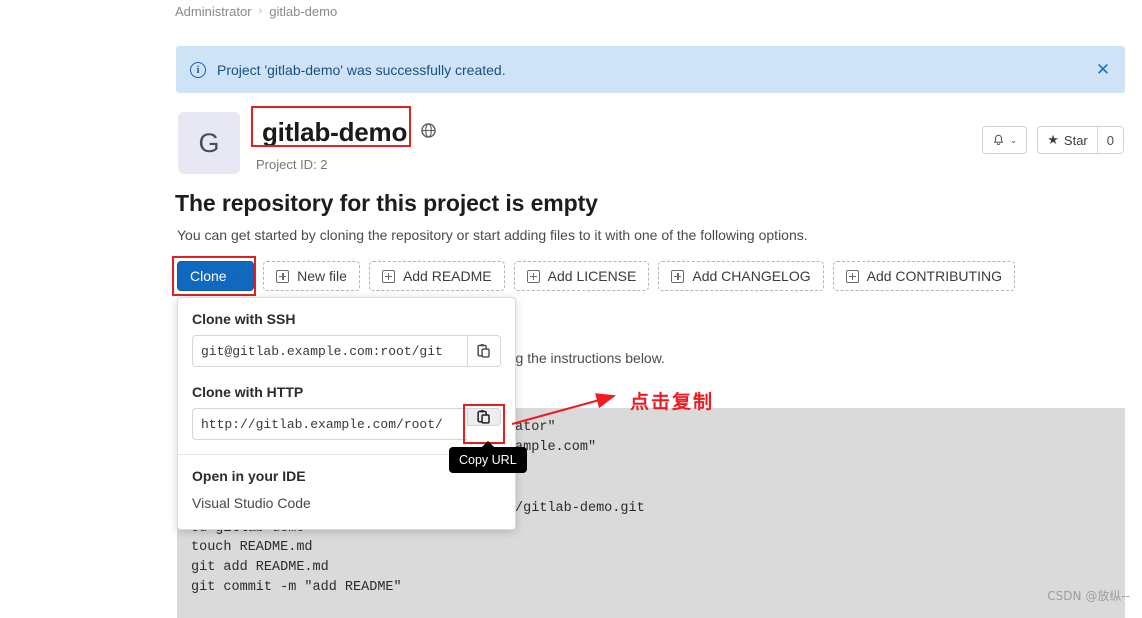  I want to click on page-title: gitlab-demo, so click(335, 132).